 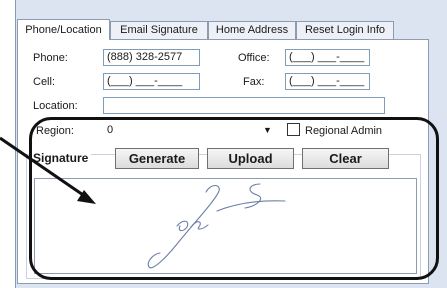 What do you see at coordinates (327, 81) in the screenshot?
I see `fax-field: (___) ___-____` at bounding box center [327, 81].